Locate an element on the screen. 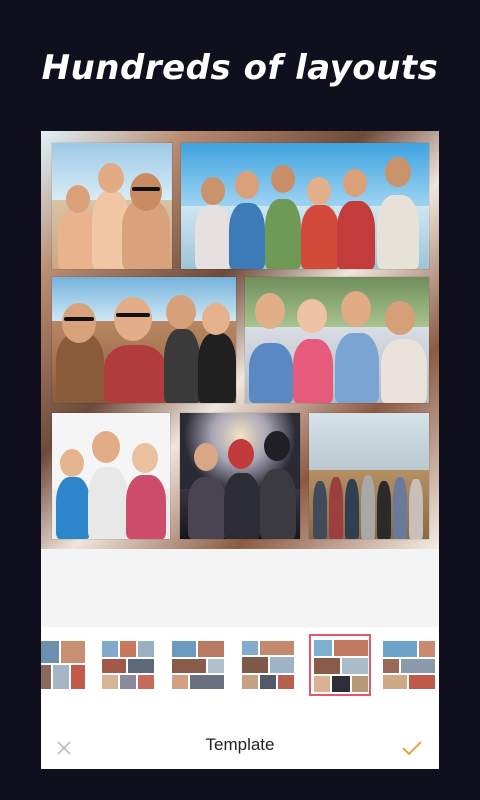 Image resolution: width=480 pixels, height=800 pixels. template-title: Template is located at coordinates (240, 744).